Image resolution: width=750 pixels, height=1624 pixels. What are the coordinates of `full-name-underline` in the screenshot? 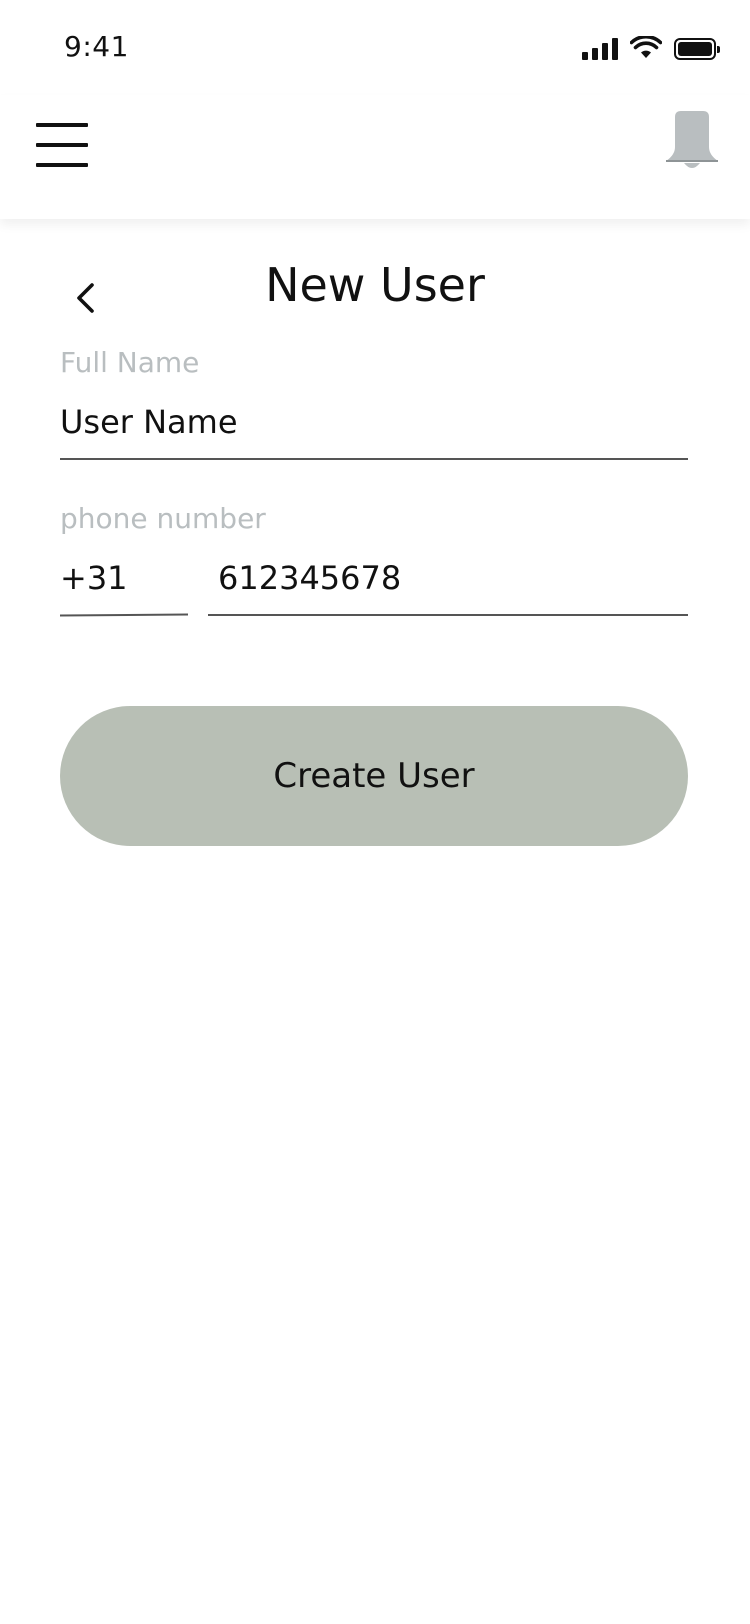 It's located at (374, 459).